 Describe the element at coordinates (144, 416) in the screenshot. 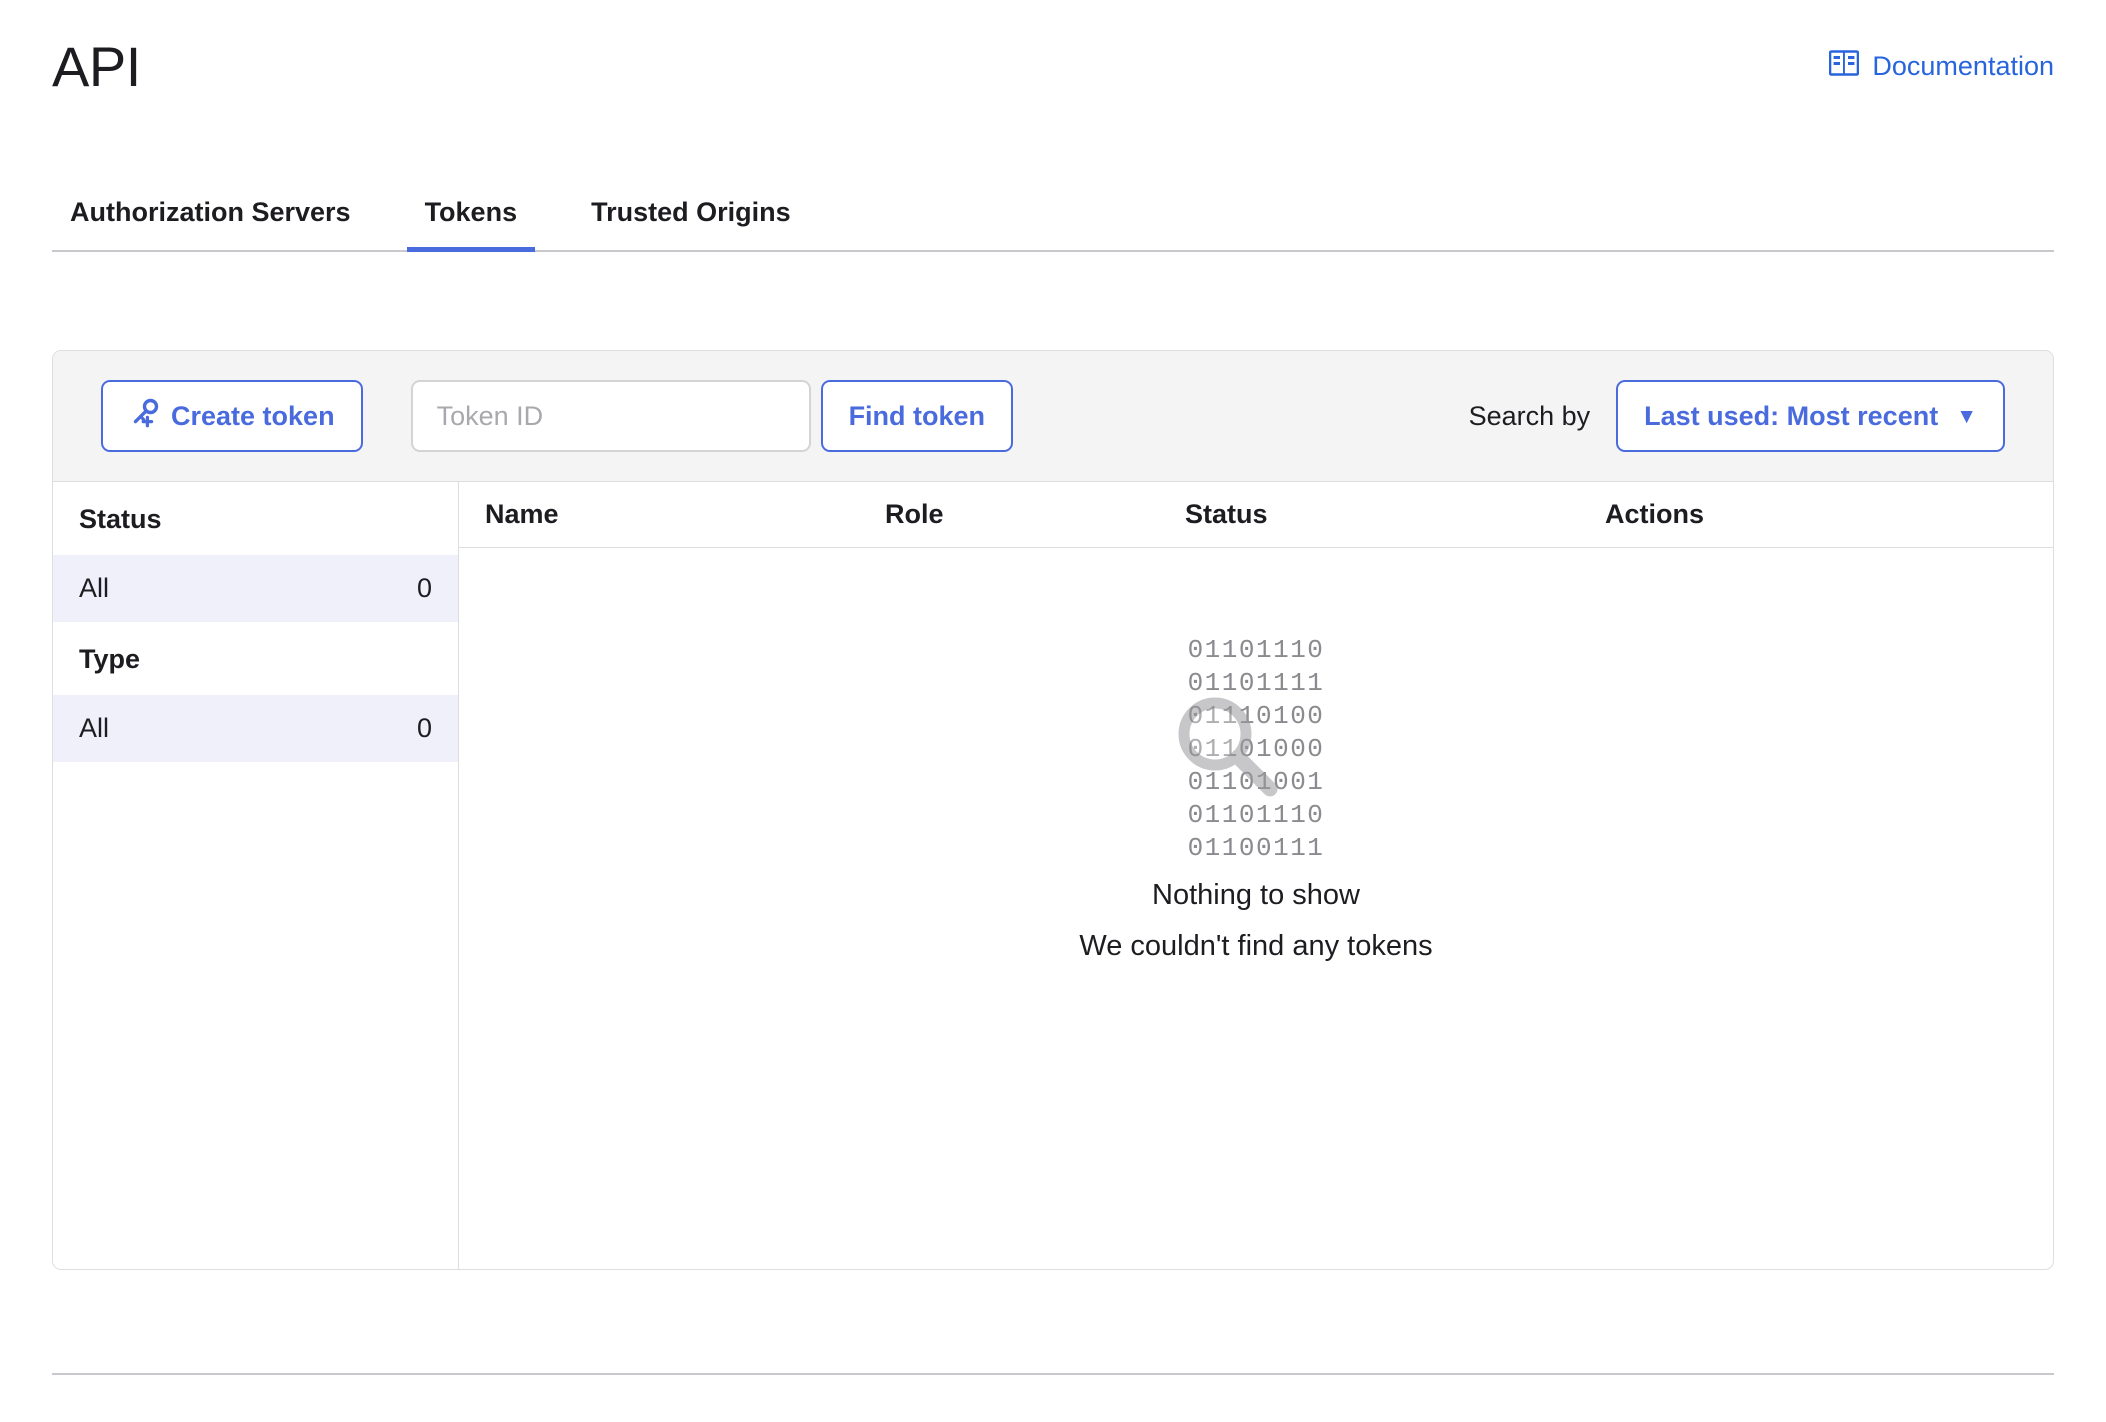

I see `key-plus-icon` at that location.